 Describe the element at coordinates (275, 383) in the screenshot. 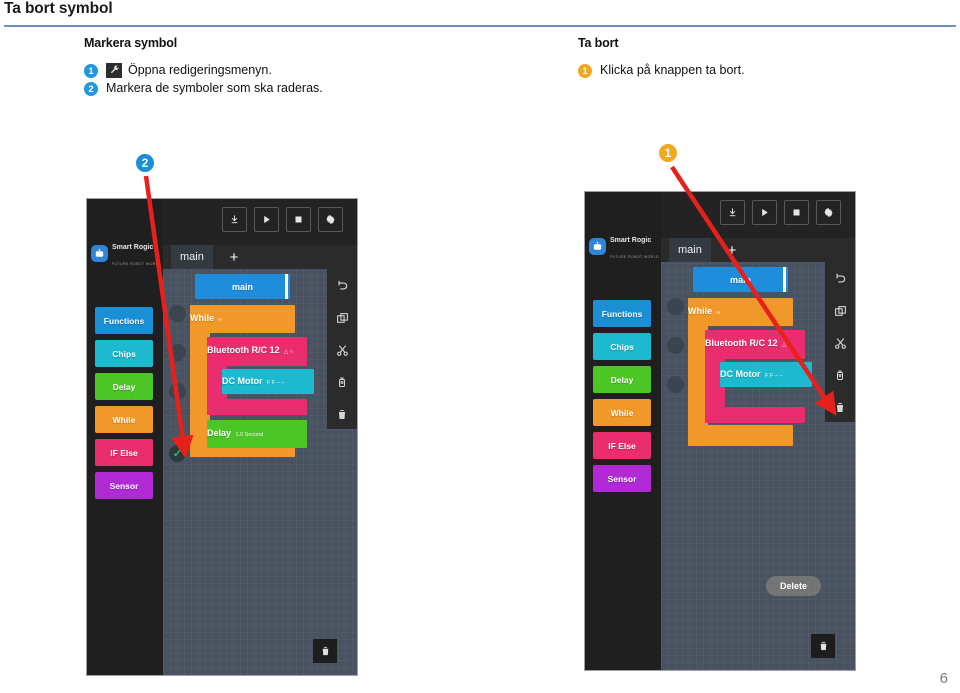

I see `block-sublabel: F F – –` at that location.